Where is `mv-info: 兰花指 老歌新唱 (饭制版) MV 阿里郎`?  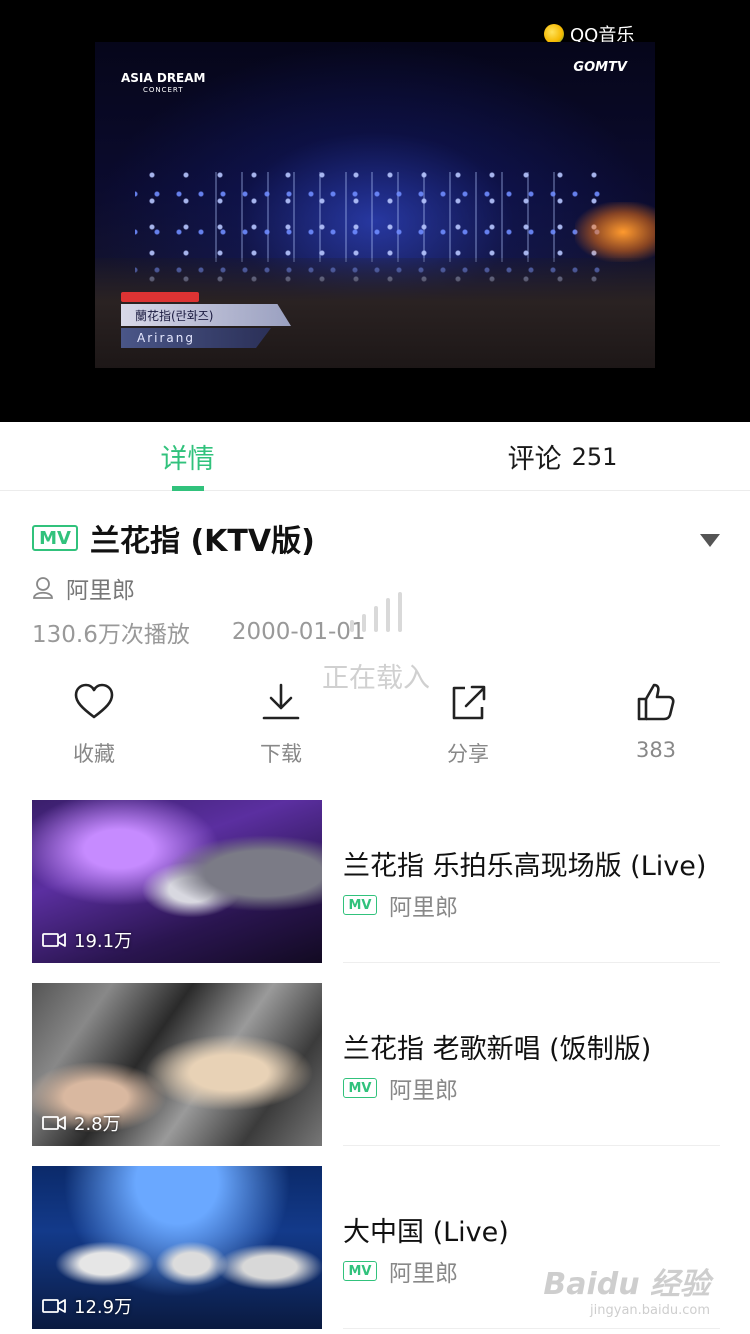
mv-info: 兰花指 老歌新唱 (饭制版) MV 阿里郎 is located at coordinates (531, 1064).